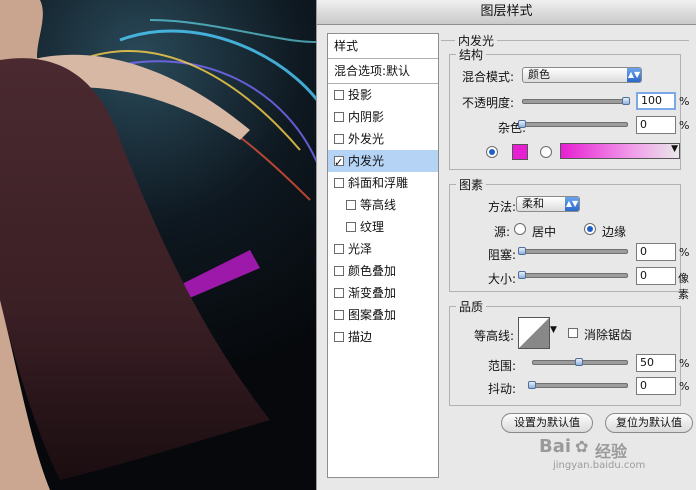 This screenshot has width=696, height=490. I want to click on sidebar-item-label: 描边, so click(360, 337).